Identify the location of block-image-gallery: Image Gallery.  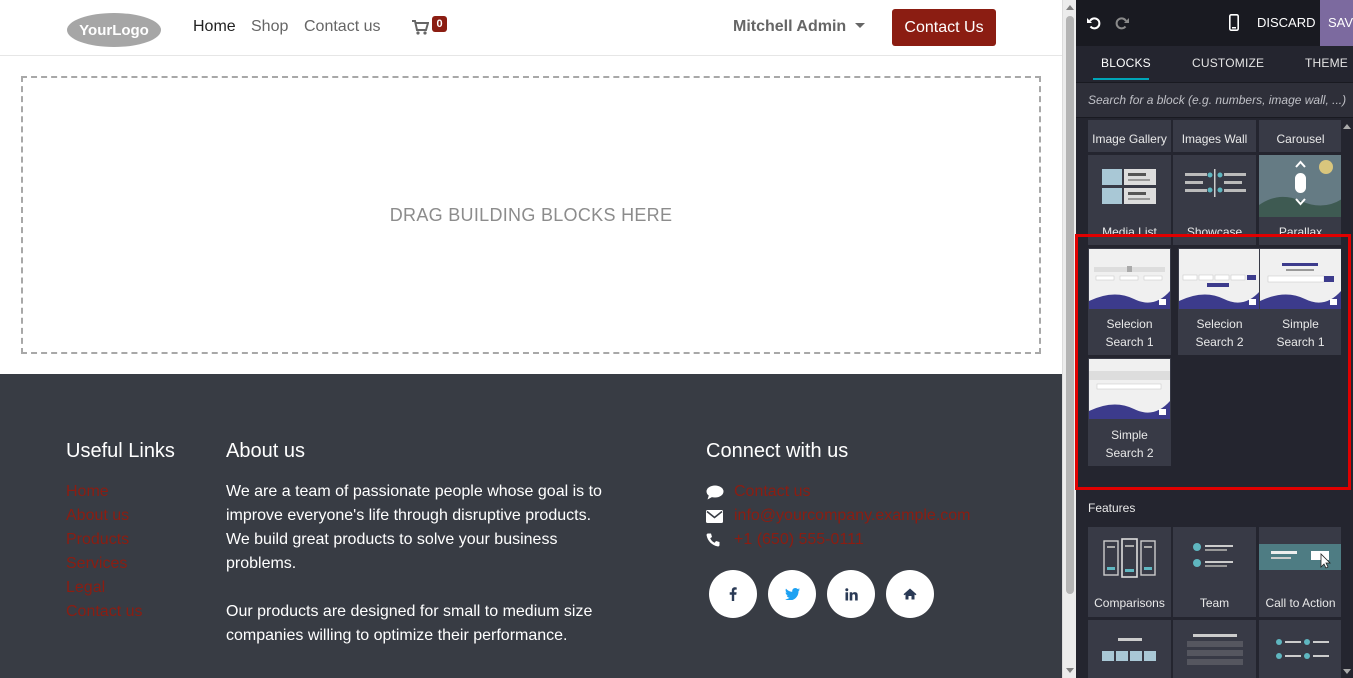
(1129, 136).